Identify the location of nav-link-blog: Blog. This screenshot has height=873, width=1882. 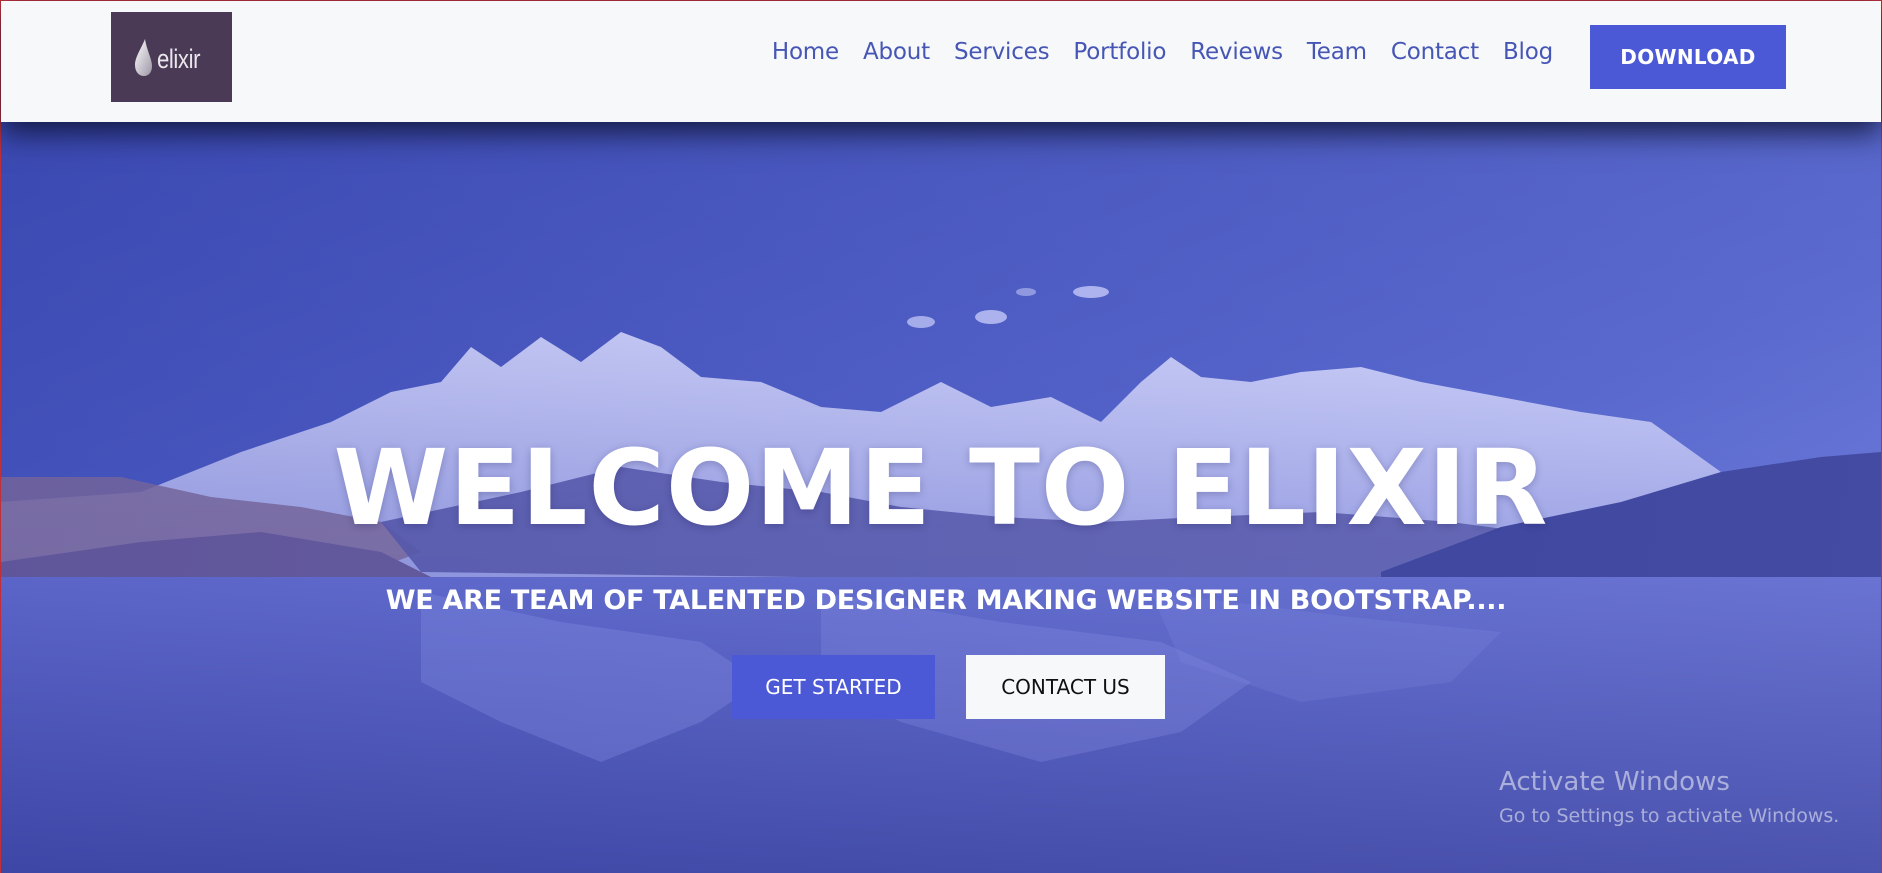
(1528, 52).